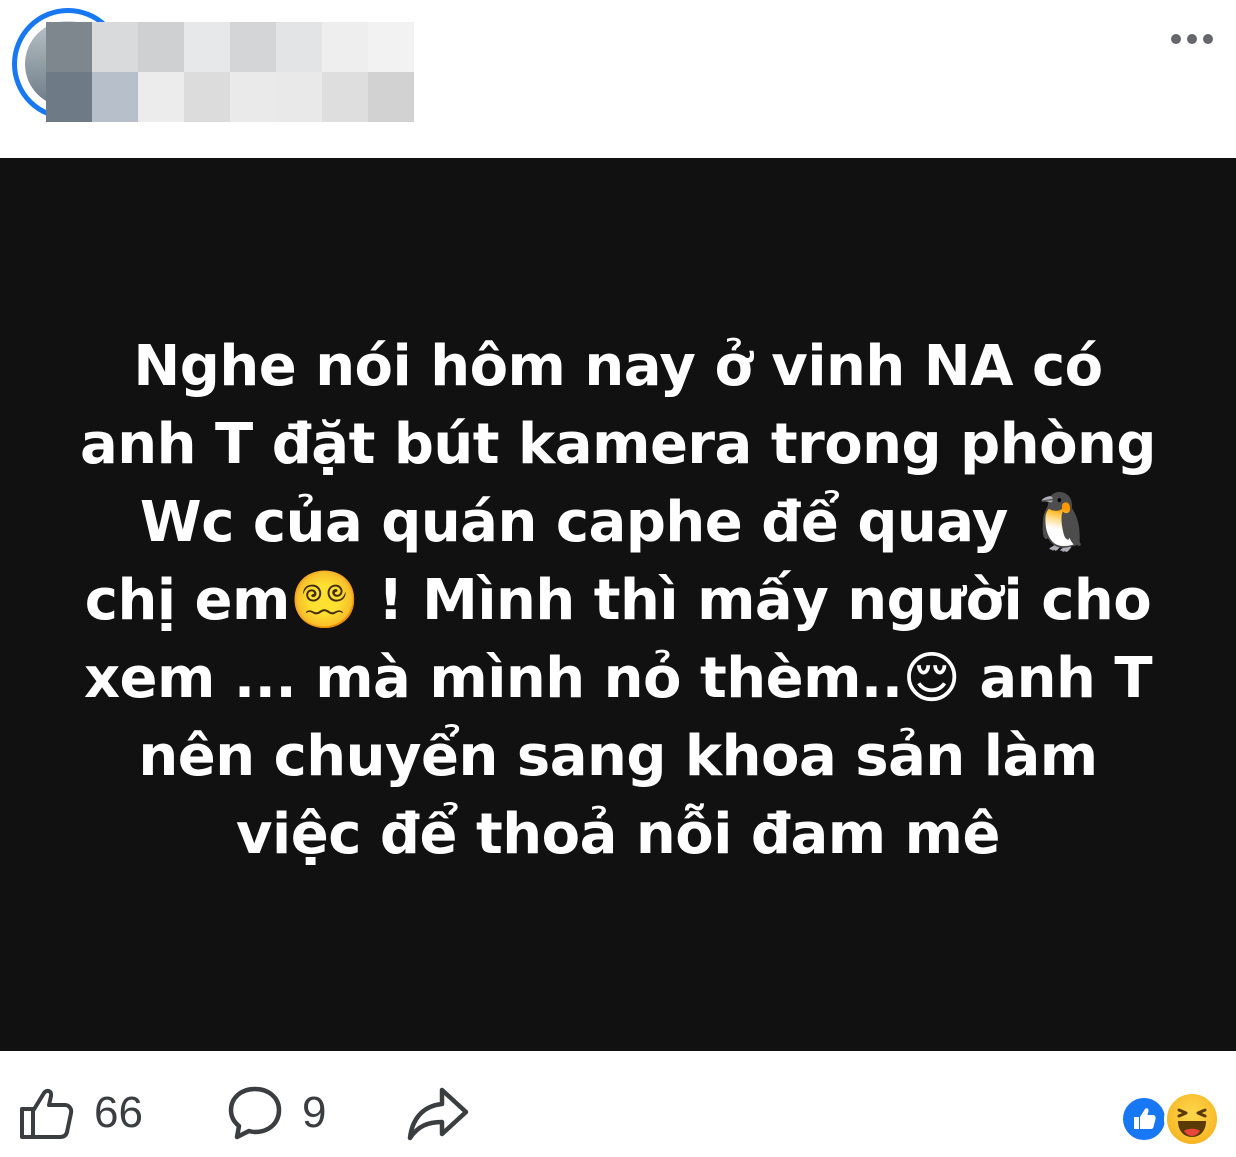 The width and height of the screenshot is (1236, 1157). I want to click on like-reaction-icon, so click(1144, 1119).